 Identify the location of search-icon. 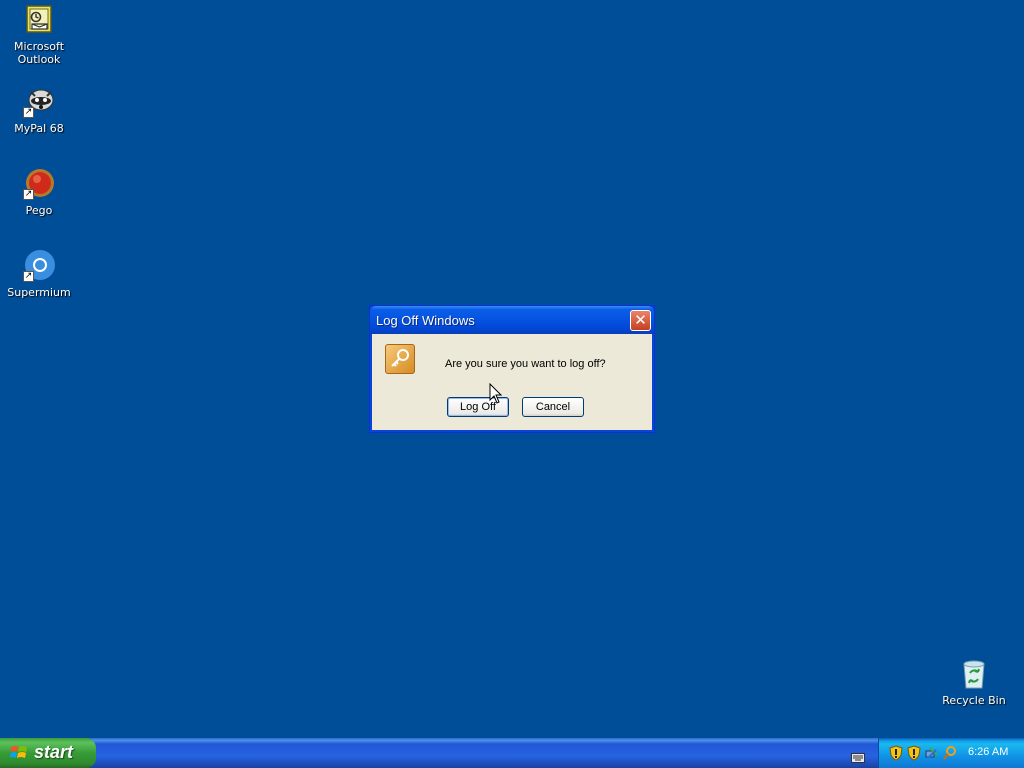
(950, 753).